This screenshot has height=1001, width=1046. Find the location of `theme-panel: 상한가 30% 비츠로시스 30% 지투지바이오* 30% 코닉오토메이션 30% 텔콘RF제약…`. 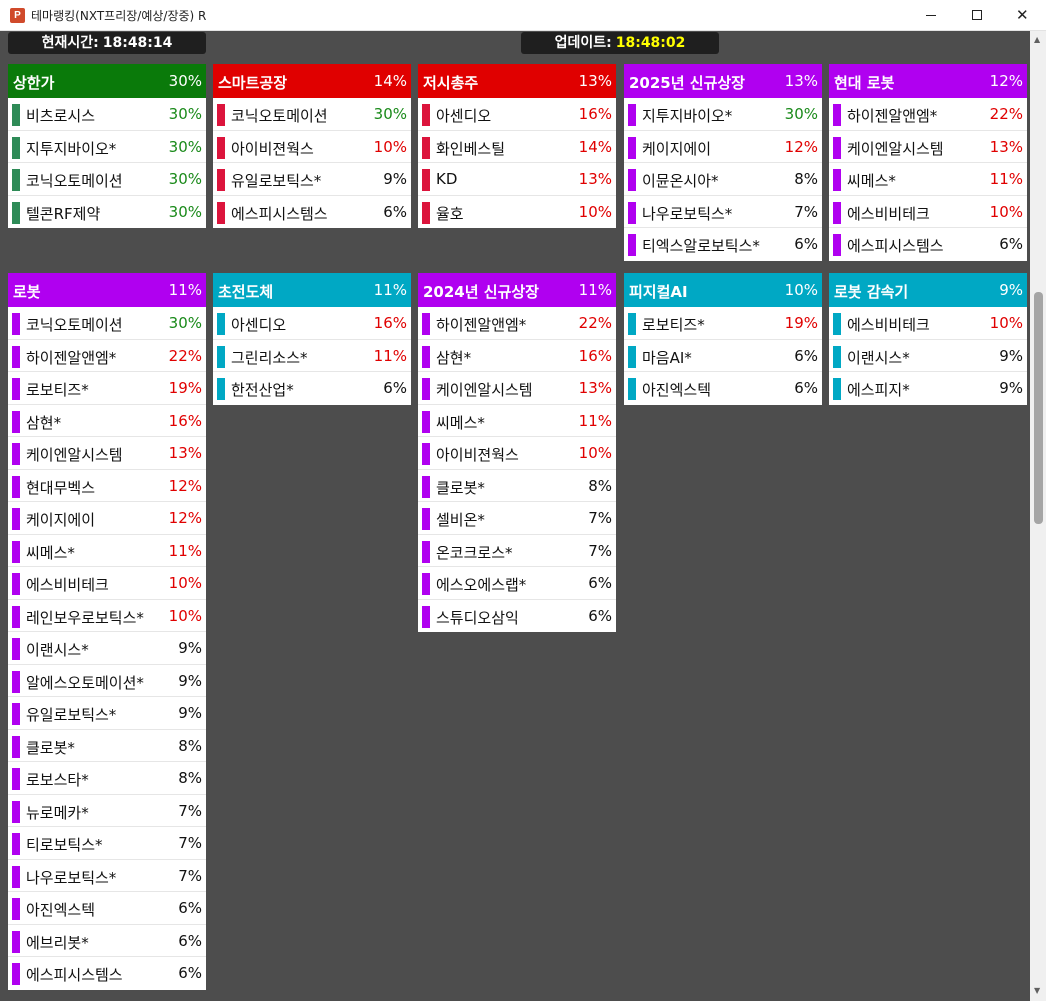

theme-panel: 상한가 30% 비츠로시스 30% 지투지바이오* 30% 코닉오토메이션 30% 텔콘RF제약… is located at coordinates (107, 146).